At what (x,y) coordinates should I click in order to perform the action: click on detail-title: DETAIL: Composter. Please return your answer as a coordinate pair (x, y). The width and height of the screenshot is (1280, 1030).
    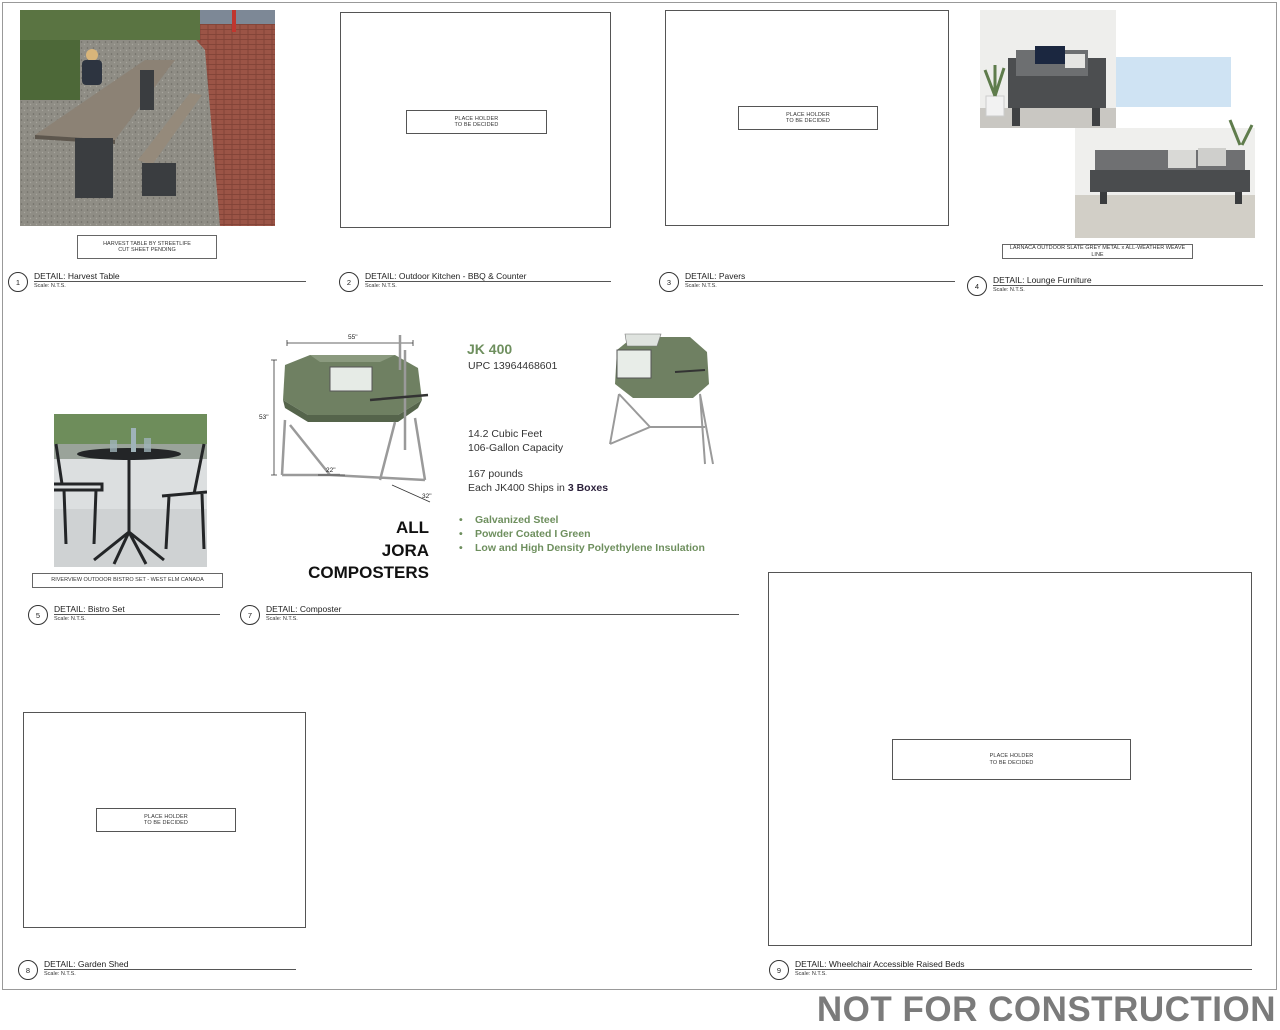
    Looking at the image, I should click on (304, 609).